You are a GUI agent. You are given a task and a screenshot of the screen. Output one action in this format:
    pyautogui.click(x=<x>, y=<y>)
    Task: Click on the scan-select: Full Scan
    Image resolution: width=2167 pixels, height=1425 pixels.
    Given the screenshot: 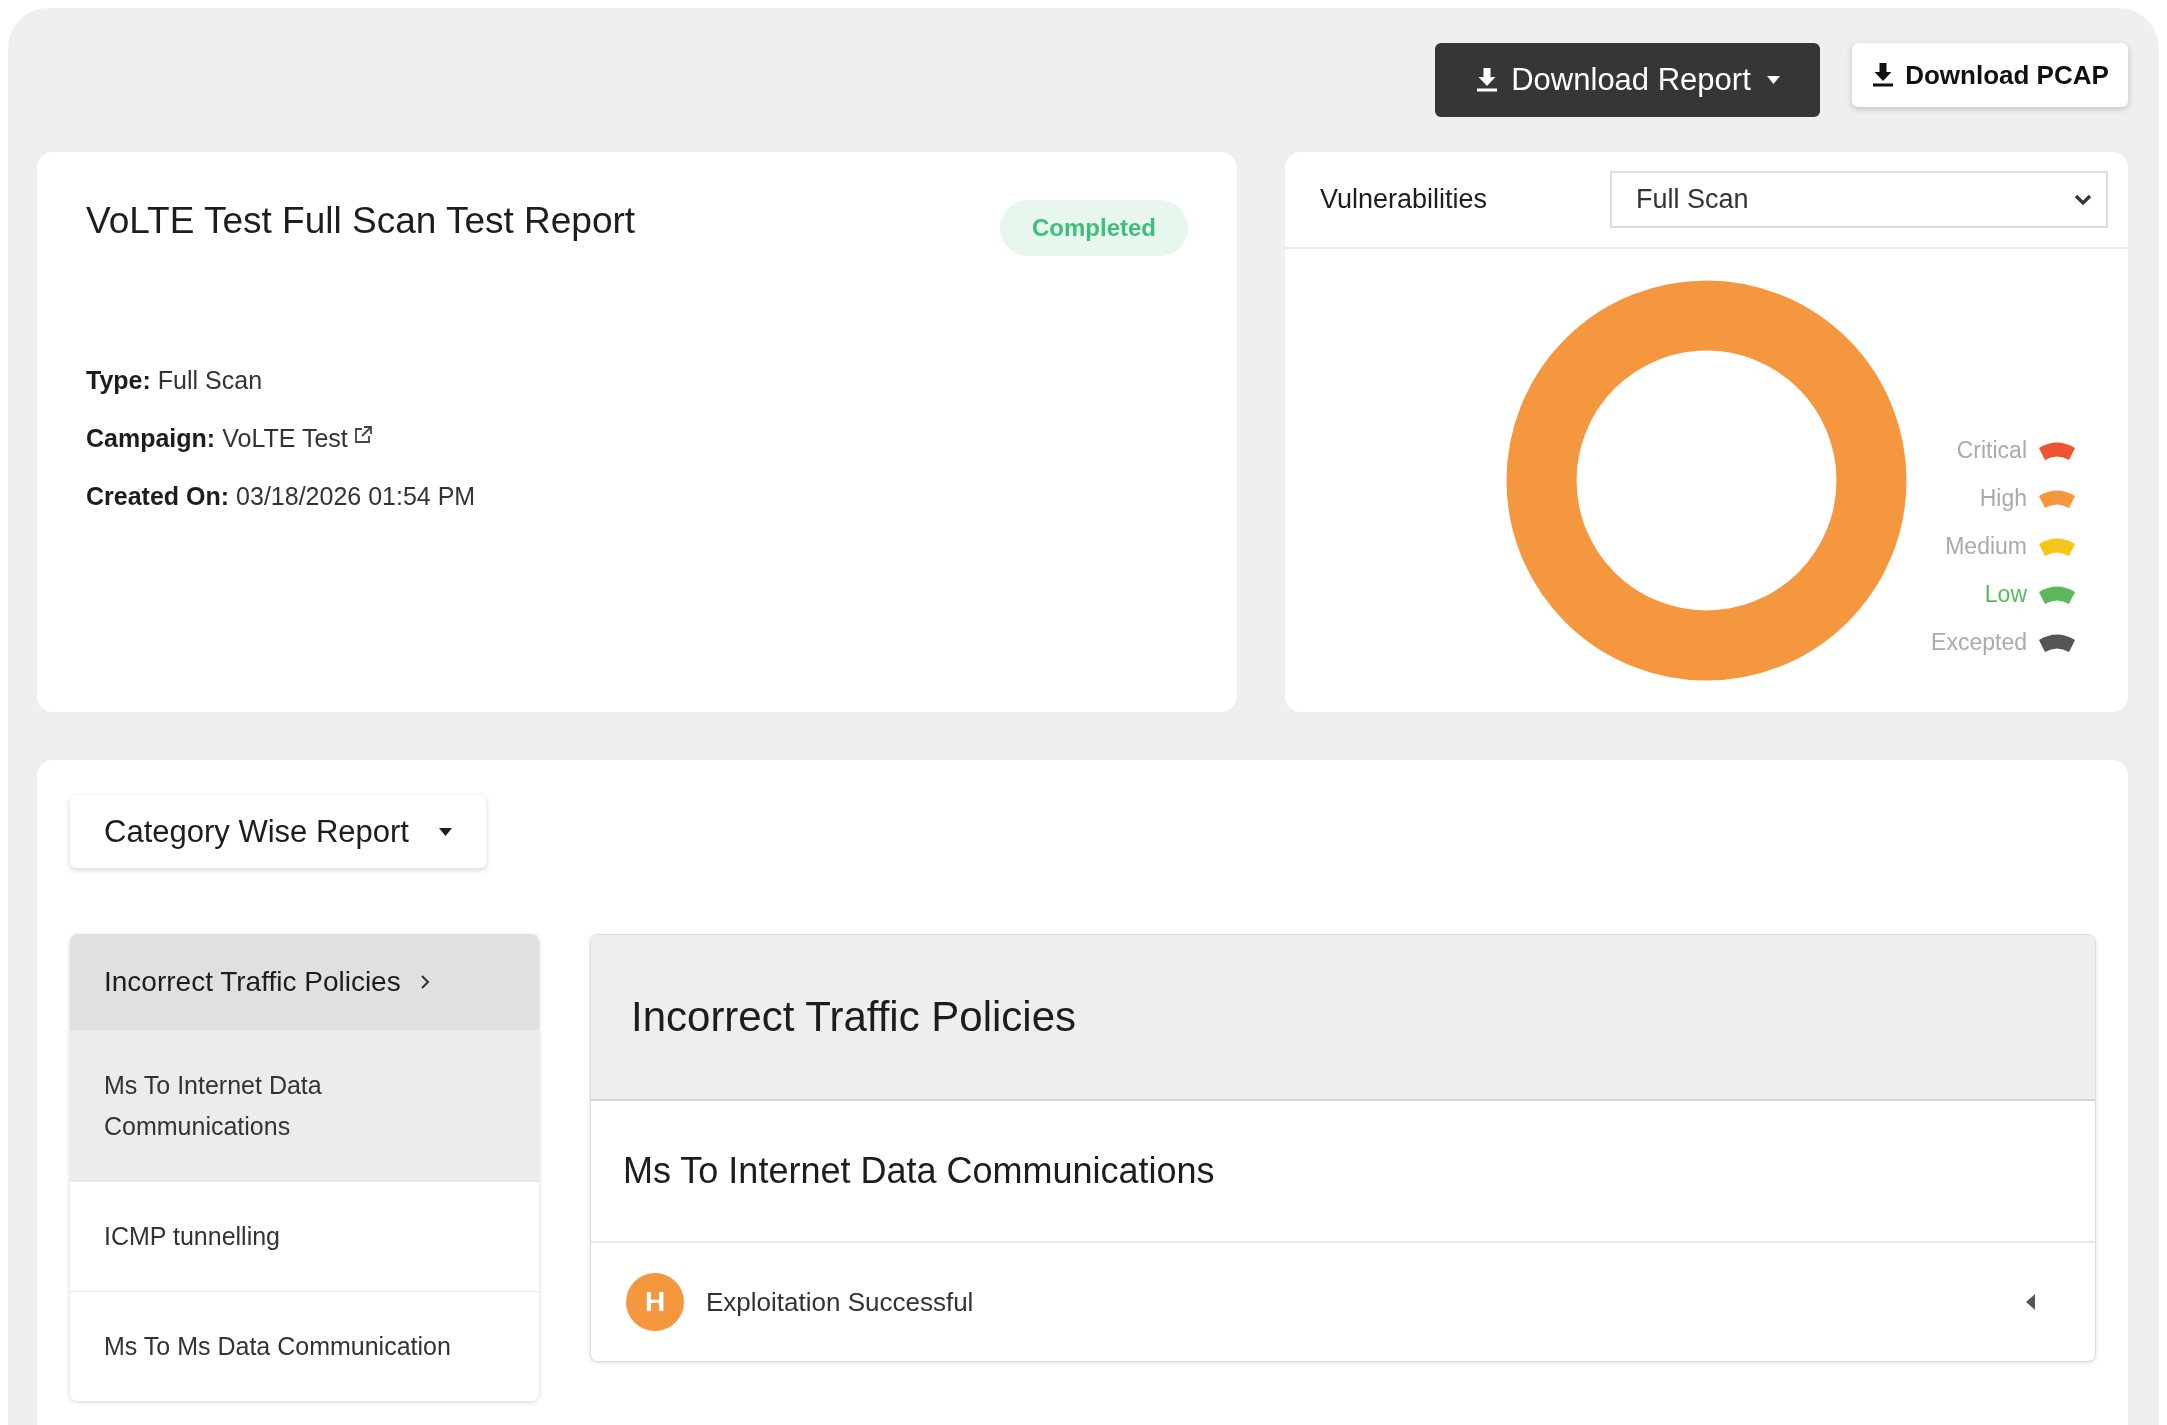 What is the action you would take?
    pyautogui.click(x=1859, y=199)
    